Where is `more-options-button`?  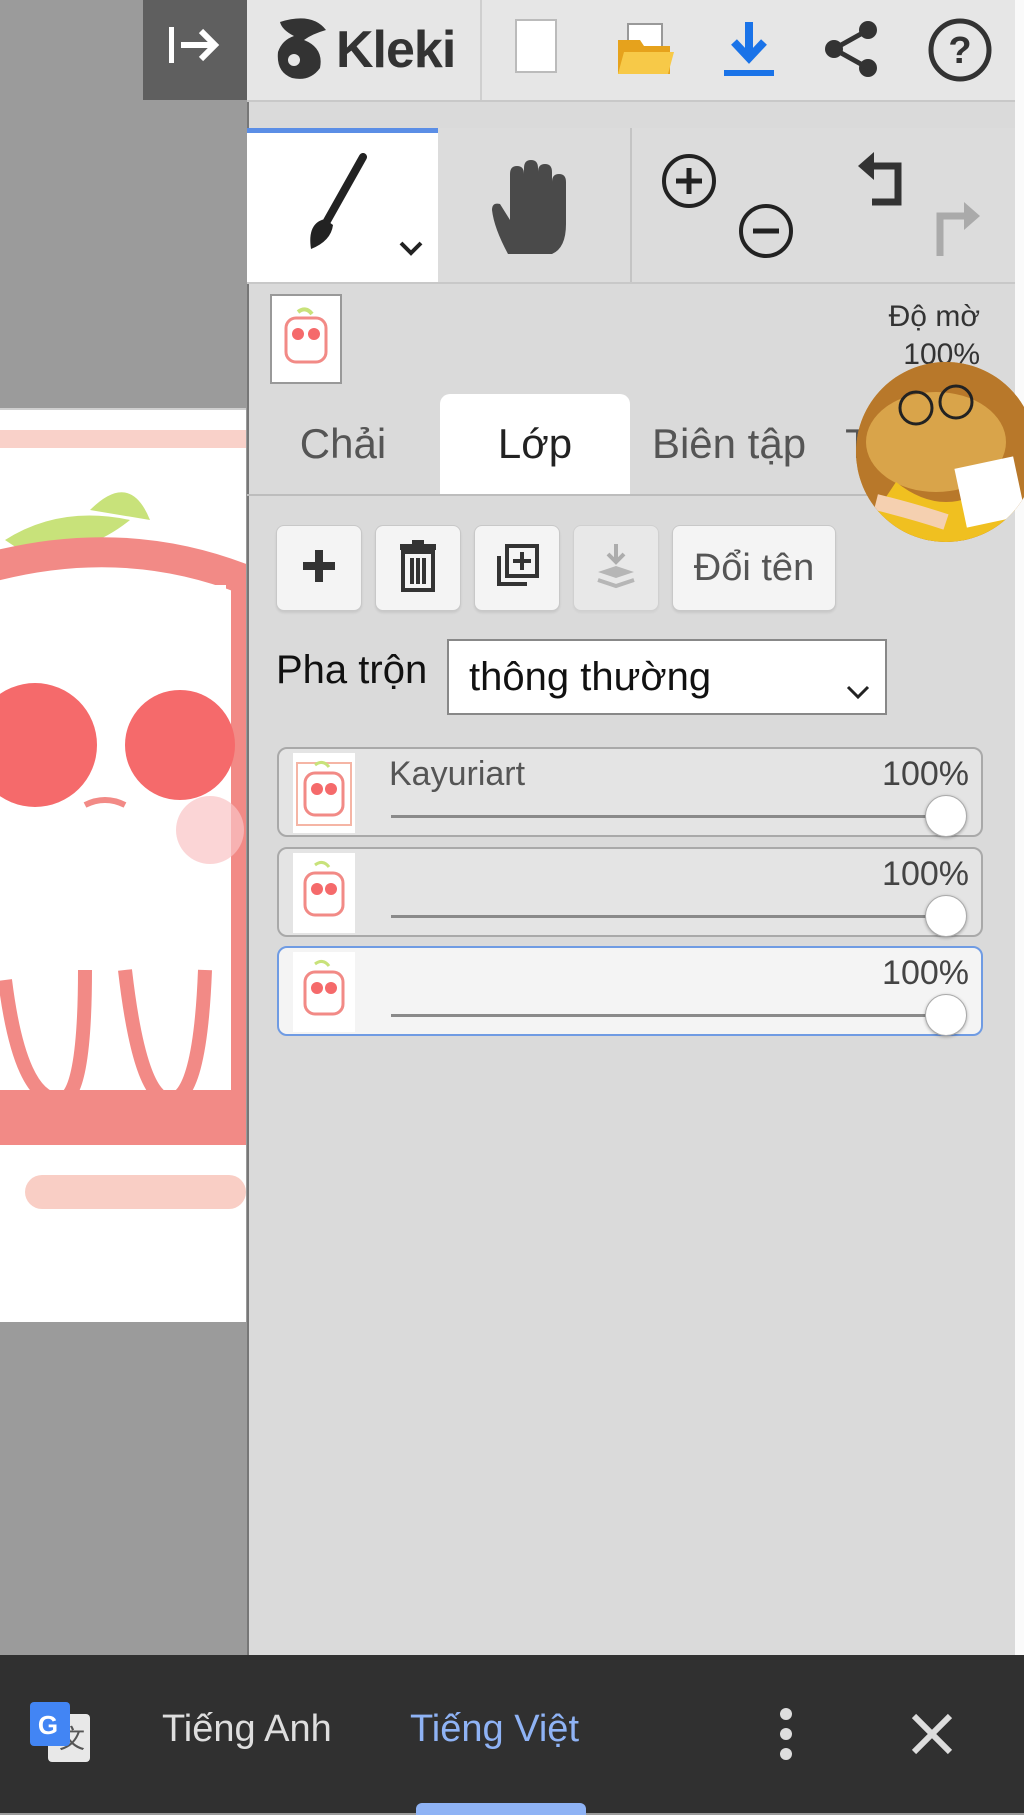 more-options-button is located at coordinates (786, 1736).